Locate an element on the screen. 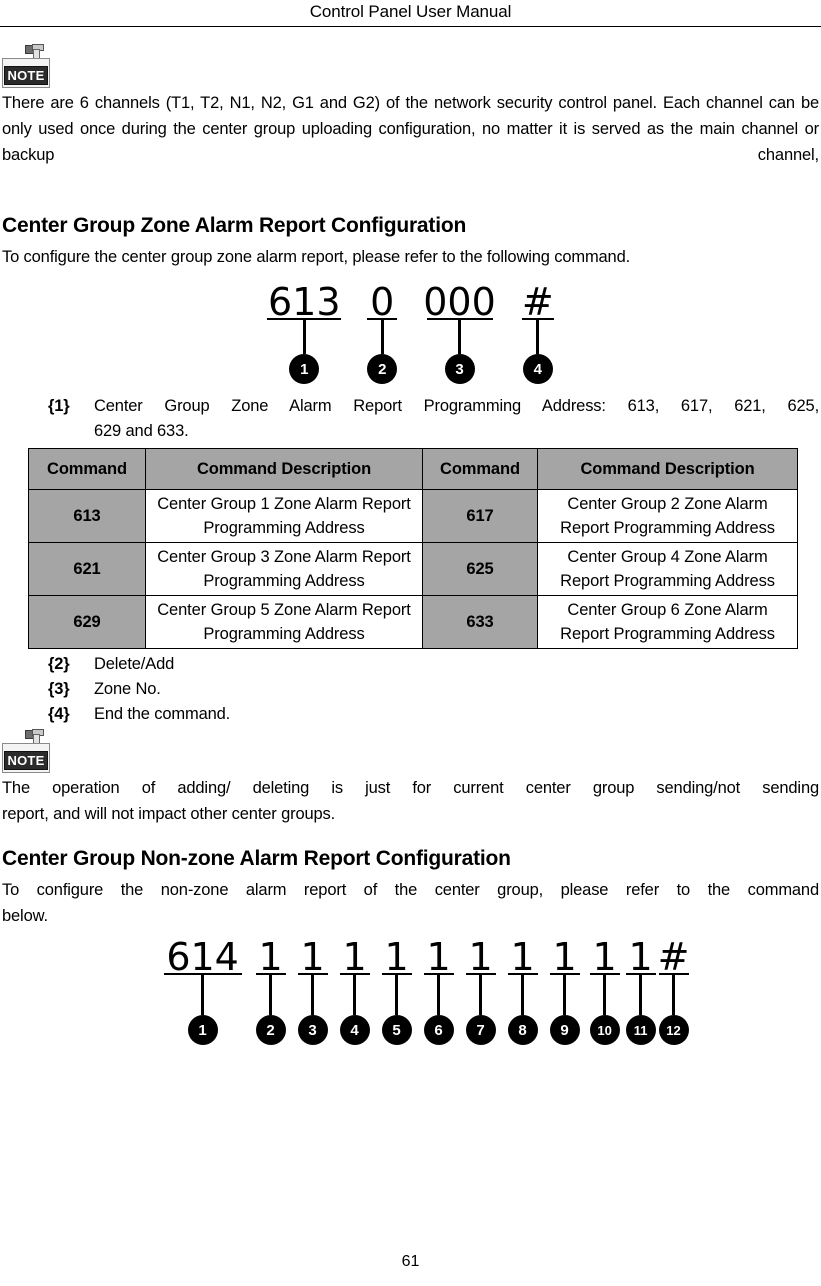 The height and width of the screenshot is (1286, 821). numbered-item-marker: {3} is located at coordinates (59, 689).